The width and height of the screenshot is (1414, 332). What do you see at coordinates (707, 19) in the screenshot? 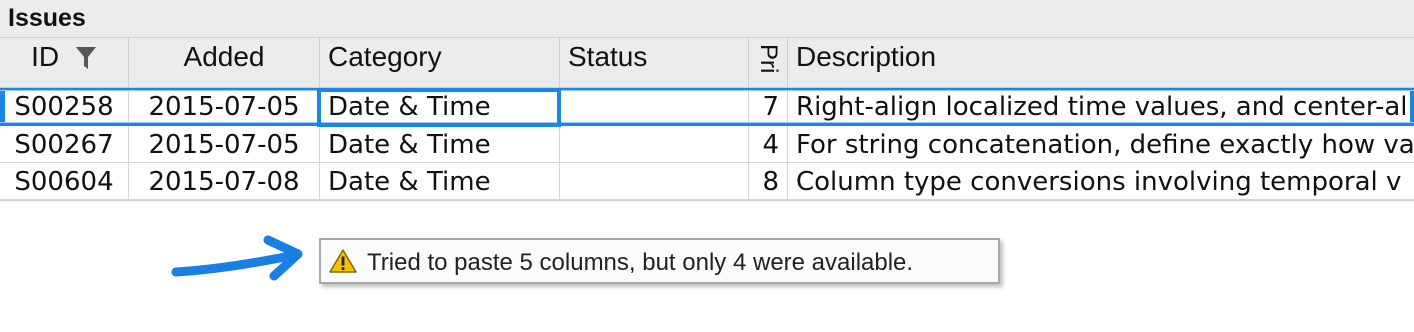
I see `table-title-bar: Issues` at bounding box center [707, 19].